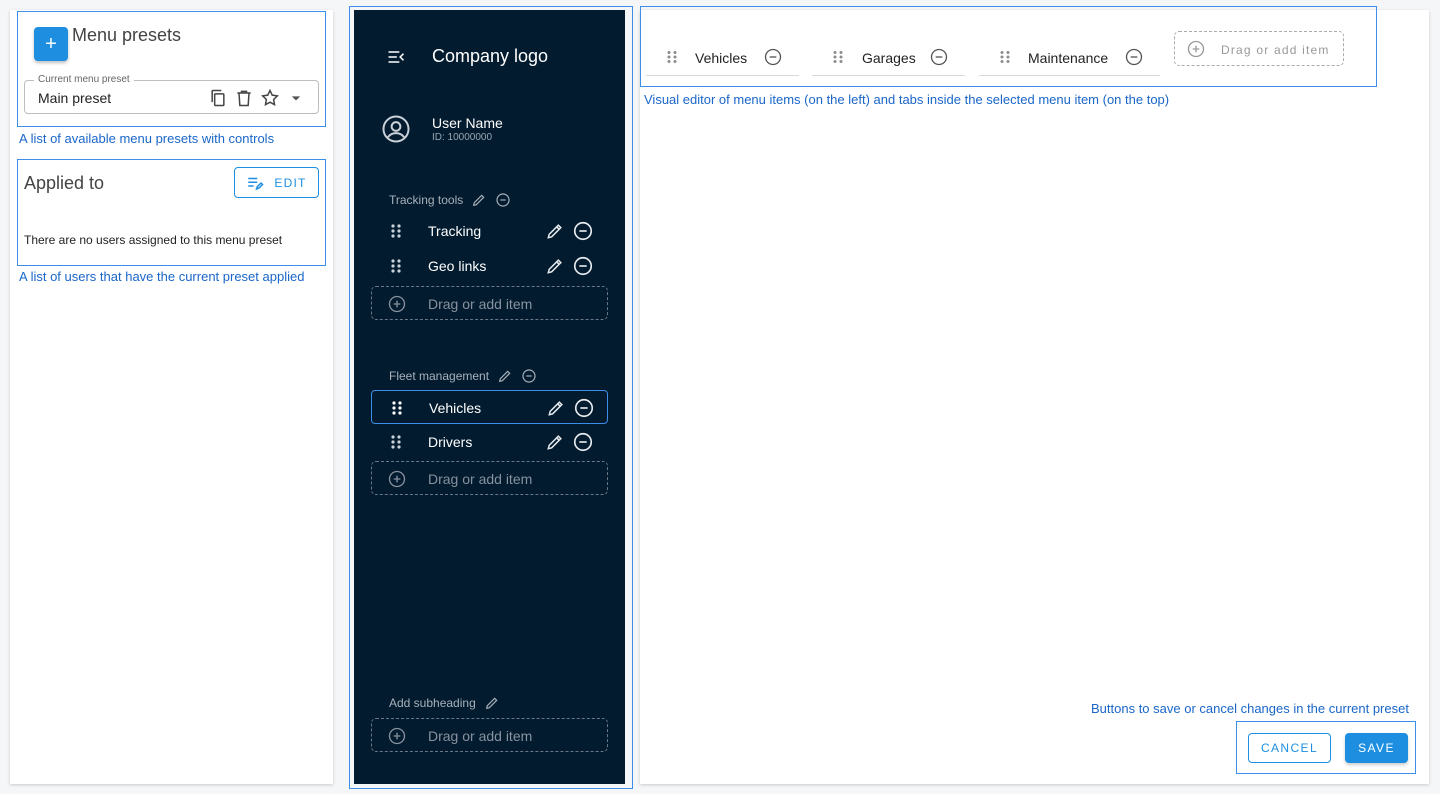  I want to click on menu-item-label: Drivers, so click(450, 442).